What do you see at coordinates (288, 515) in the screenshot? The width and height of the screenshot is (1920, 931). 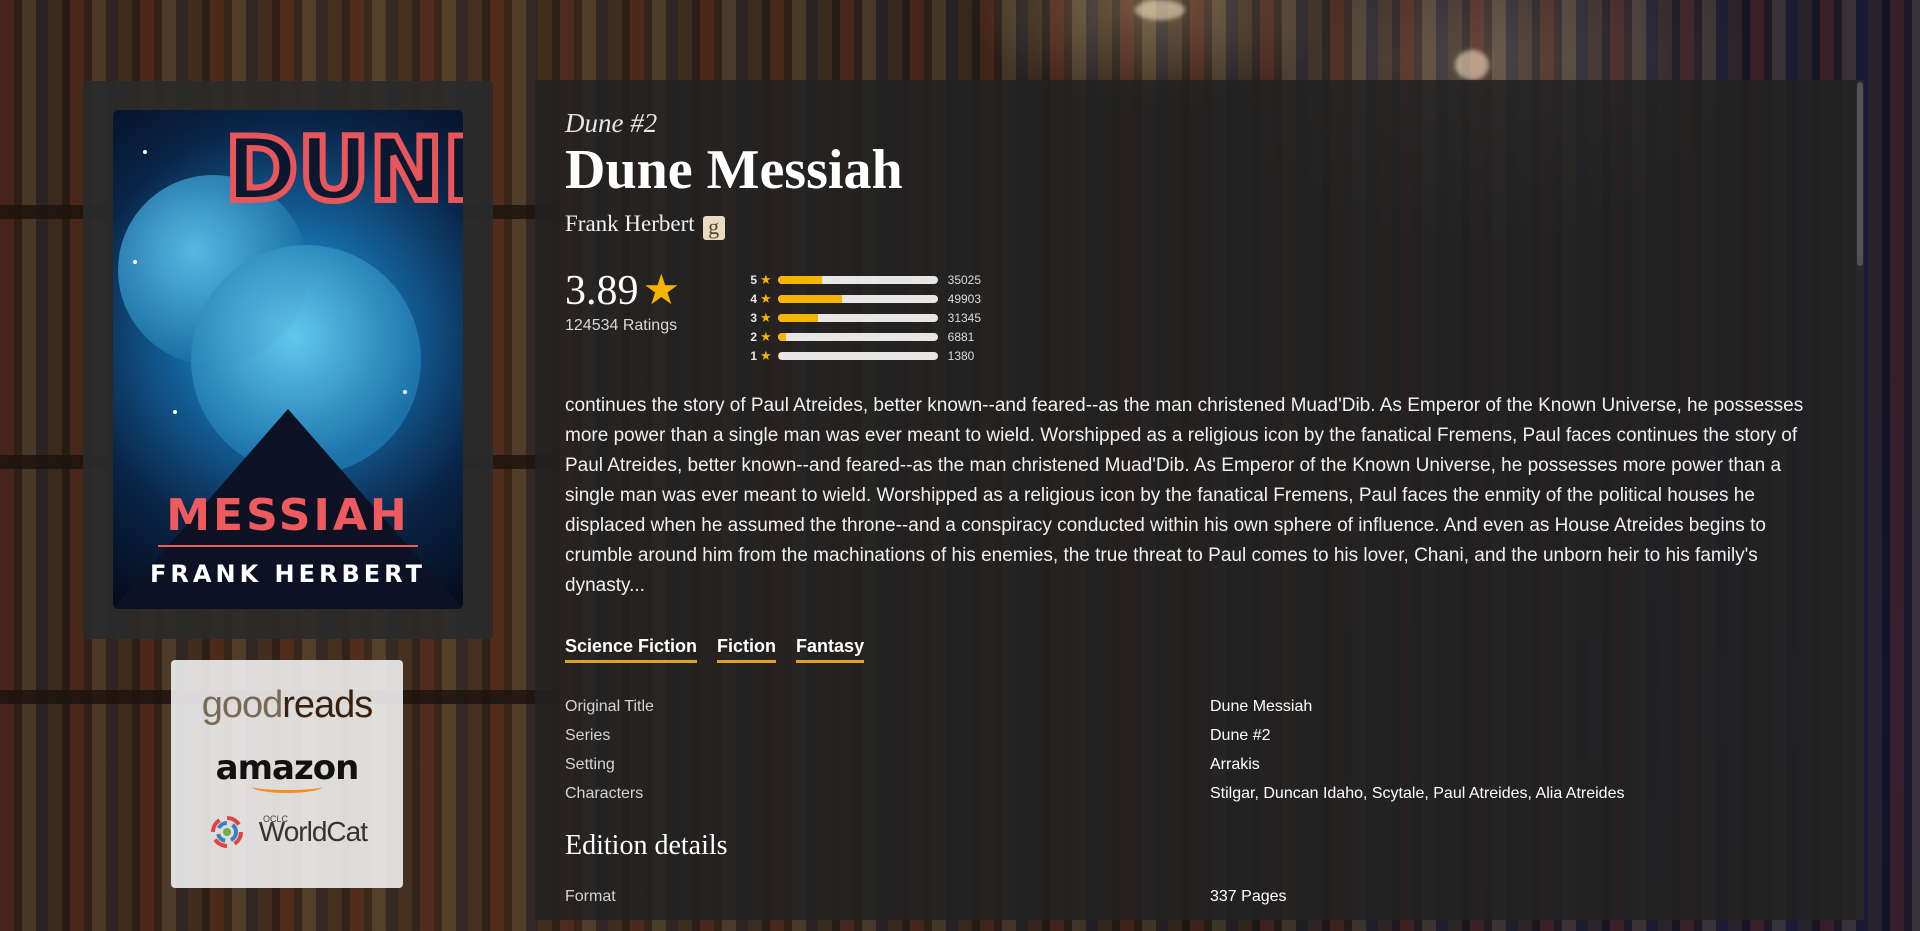 I see `cover-subtitle: MESSIAH` at bounding box center [288, 515].